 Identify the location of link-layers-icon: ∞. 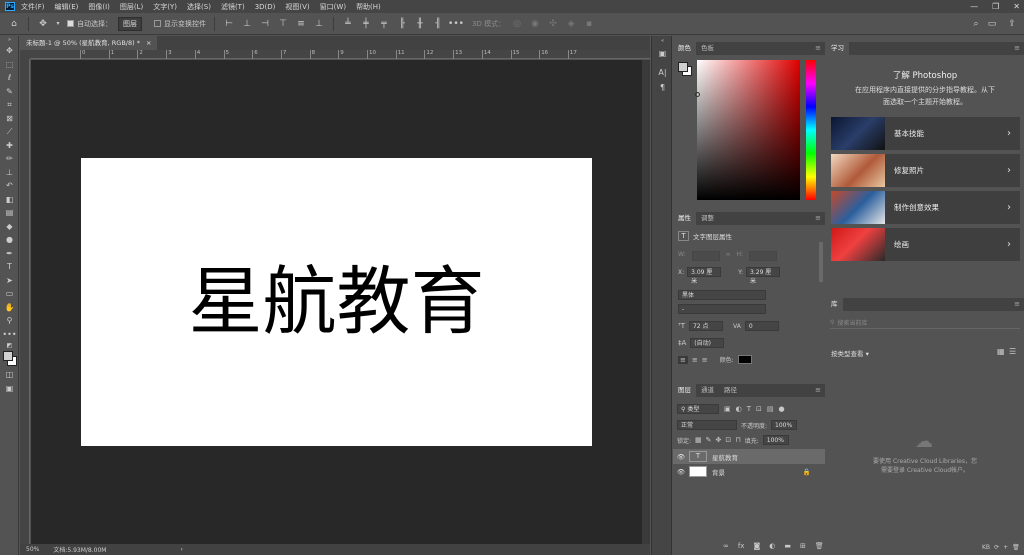
(726, 546).